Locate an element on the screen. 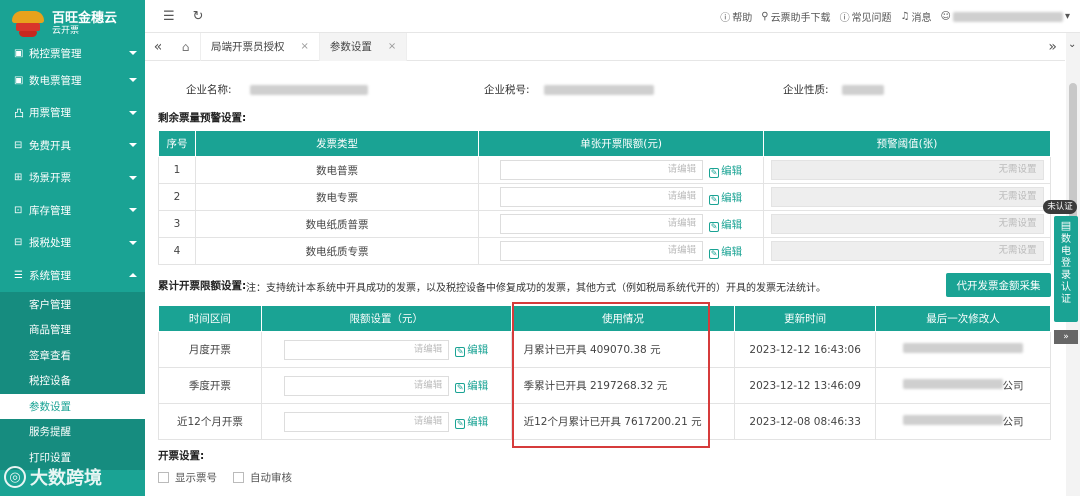 This screenshot has width=1080, height=496. messages-link: ♫ 消息 is located at coordinates (916, 16).